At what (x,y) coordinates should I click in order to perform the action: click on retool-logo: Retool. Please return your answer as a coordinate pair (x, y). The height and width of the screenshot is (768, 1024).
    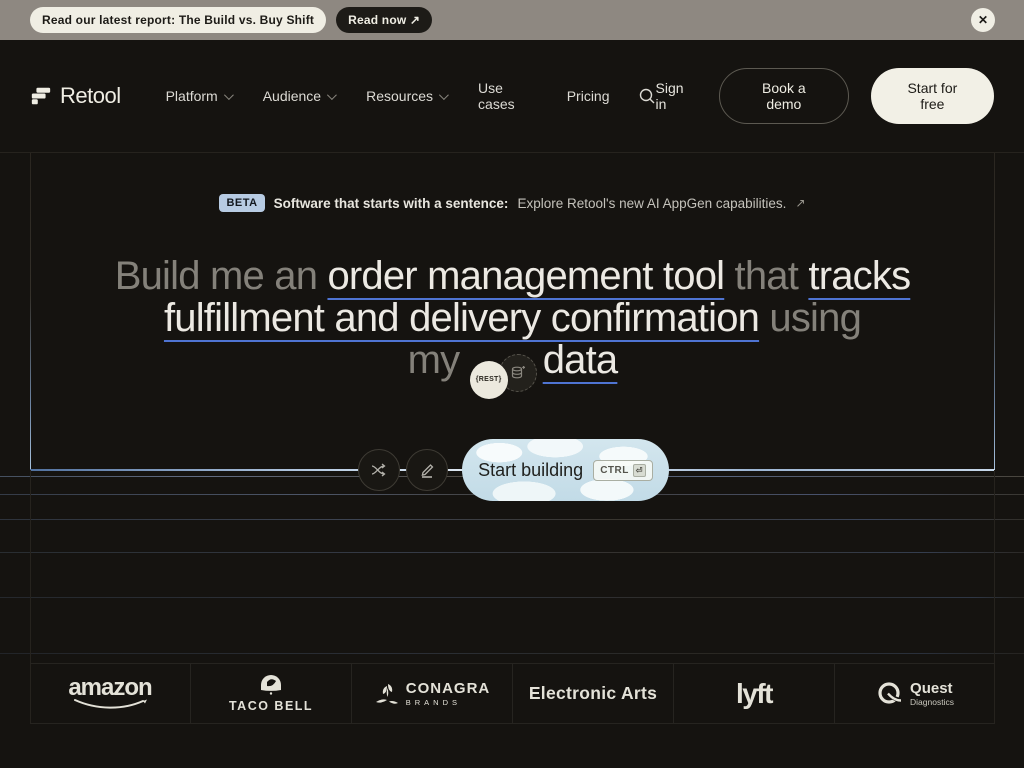
    Looking at the image, I should click on (75, 96).